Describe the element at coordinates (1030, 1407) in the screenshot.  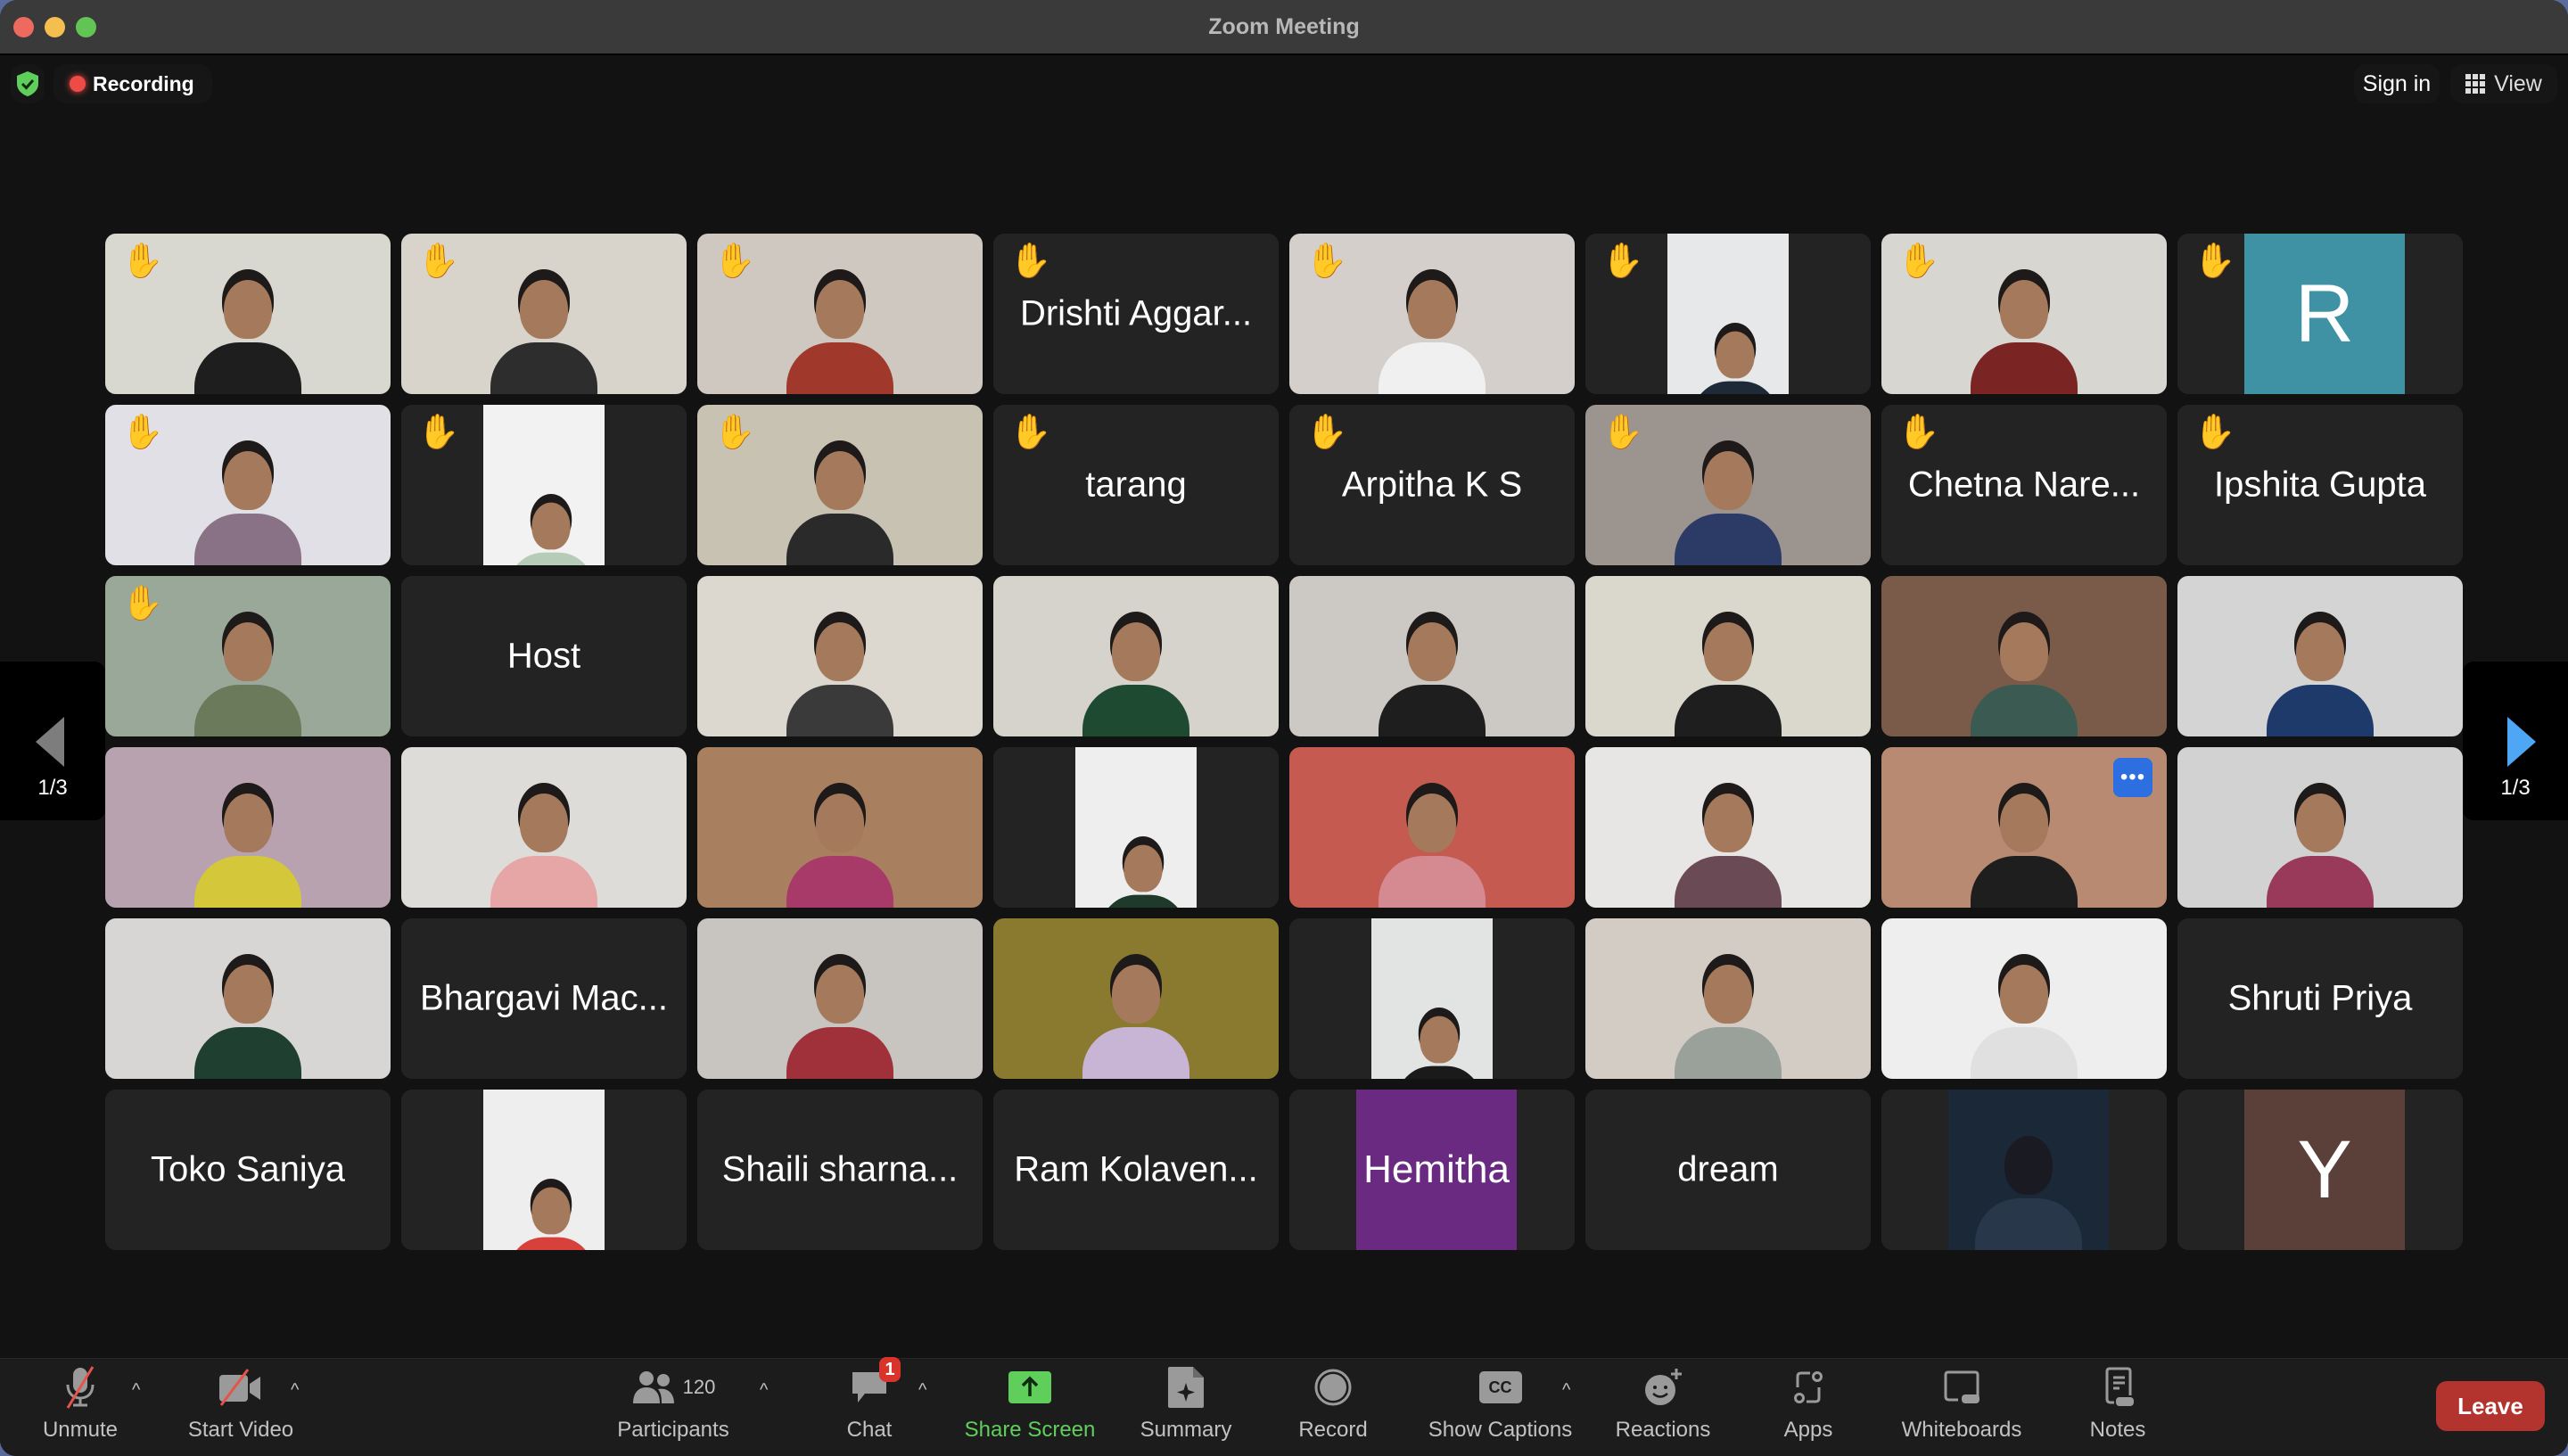
I see `share-screen-button: Share Screen` at that location.